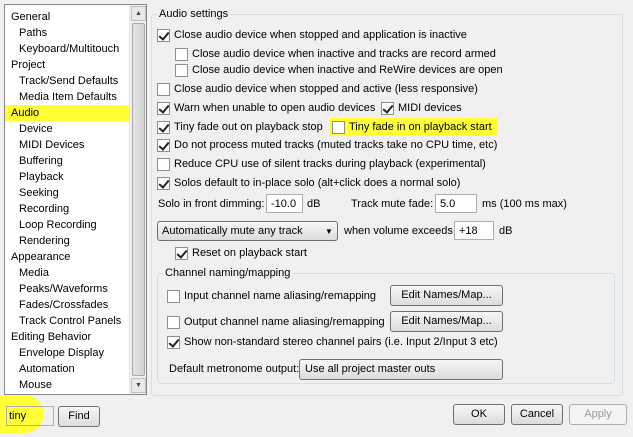 The image size is (633, 437). What do you see at coordinates (173, 296) in the screenshot?
I see `input-alias-checkbox` at bounding box center [173, 296].